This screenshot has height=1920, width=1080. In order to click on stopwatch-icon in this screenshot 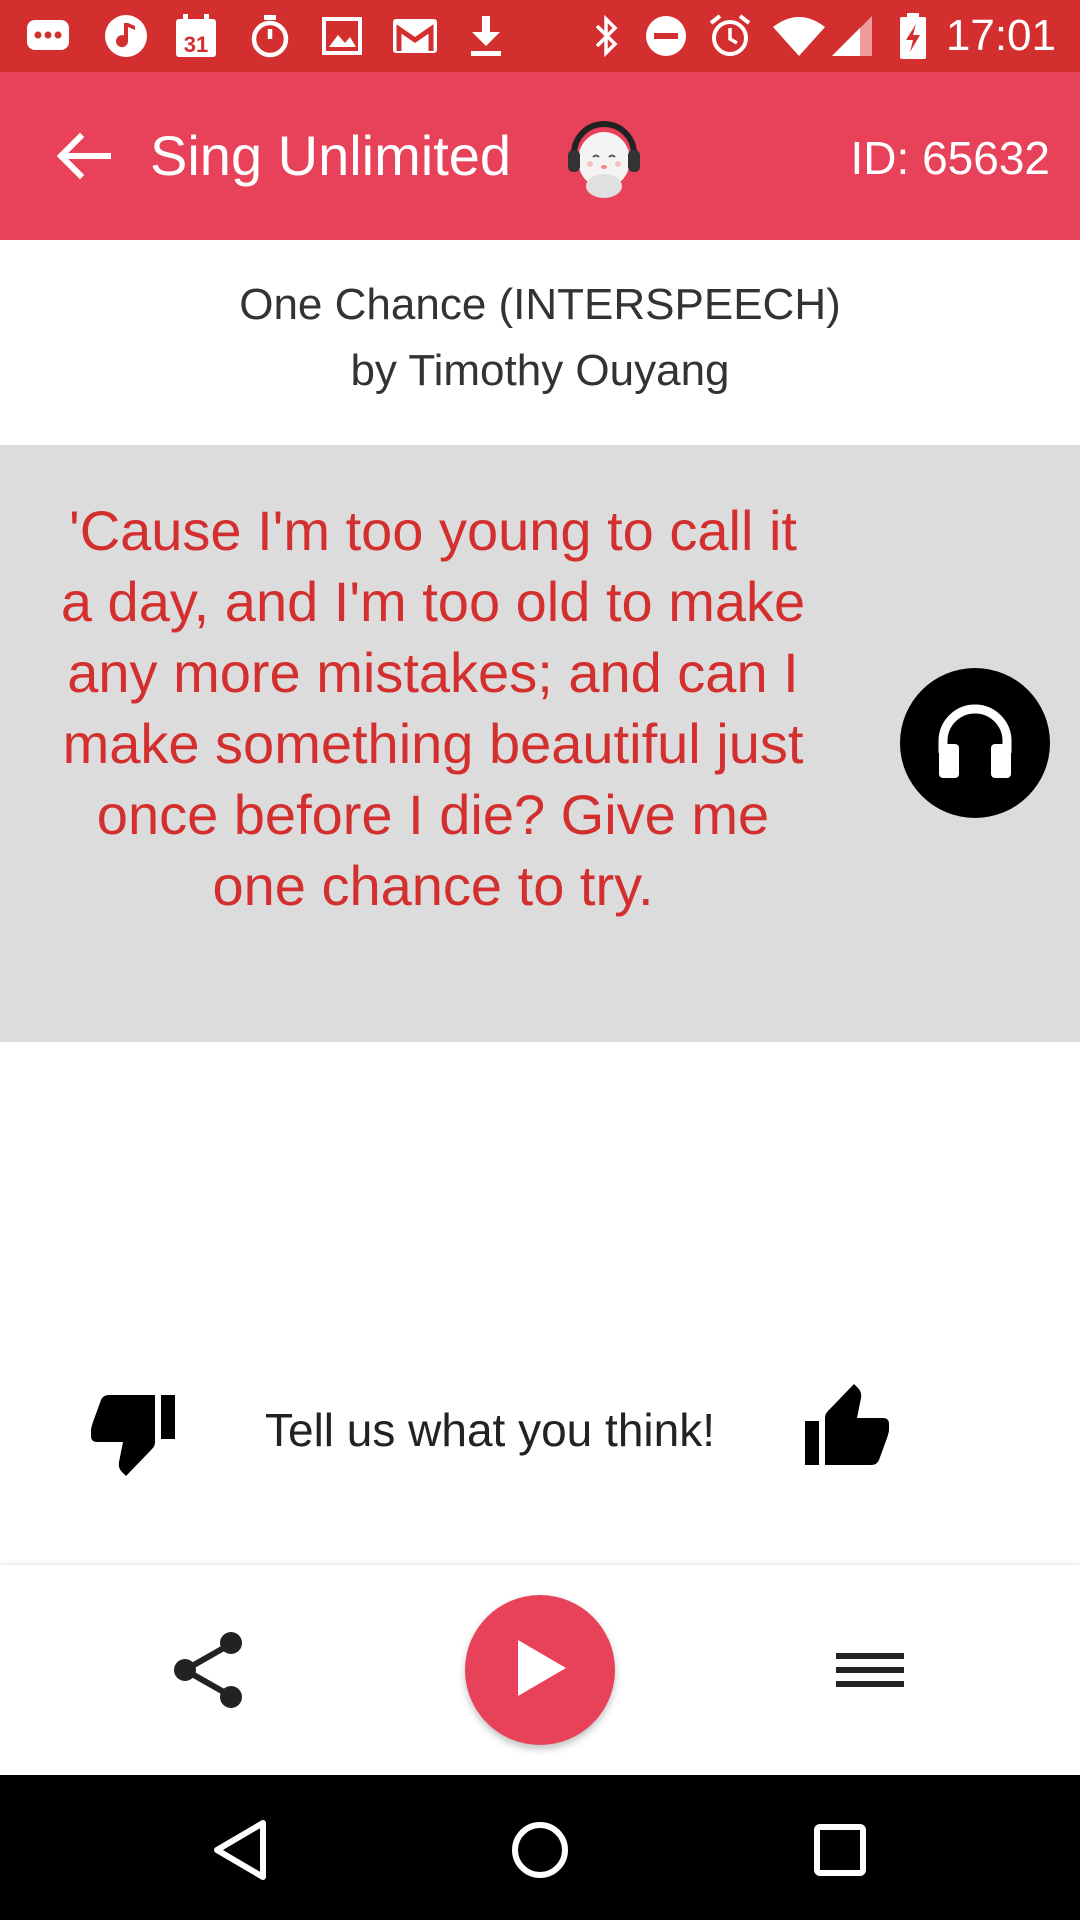, I will do `click(270, 36)`.